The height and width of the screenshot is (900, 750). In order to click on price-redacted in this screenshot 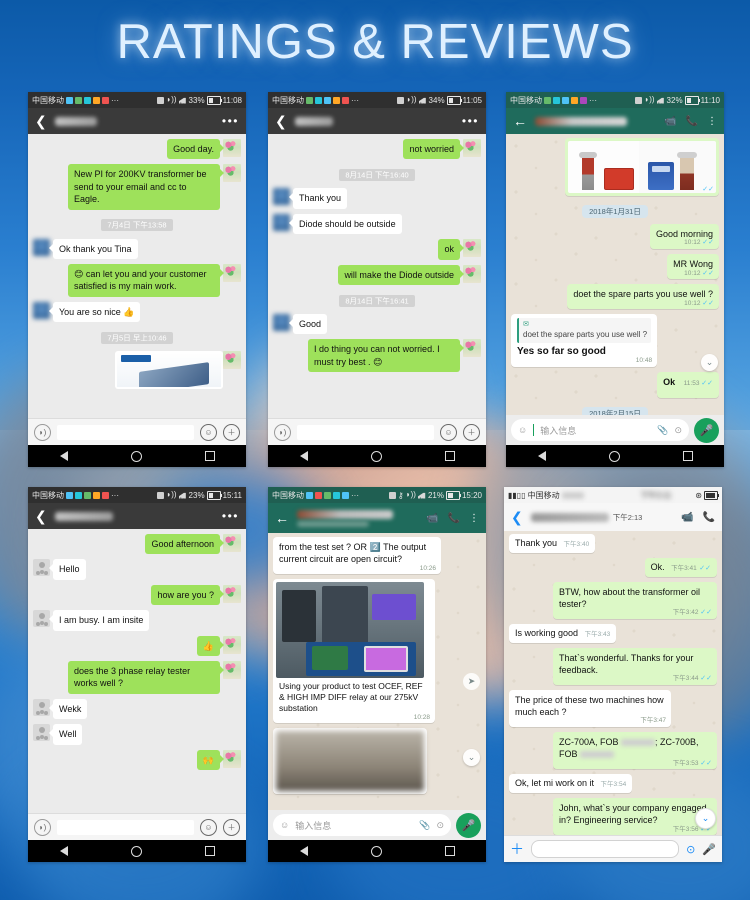, I will do `click(597, 755)`.